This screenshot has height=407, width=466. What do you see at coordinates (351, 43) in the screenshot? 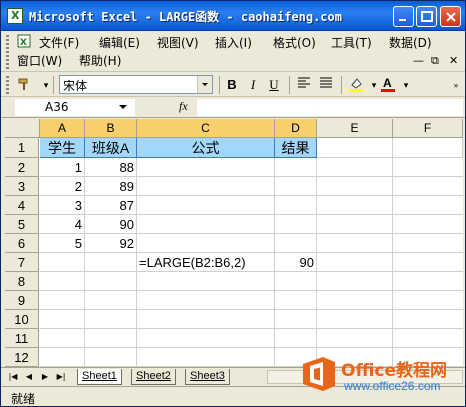
I see `menu-tools: 工具(T)` at bounding box center [351, 43].